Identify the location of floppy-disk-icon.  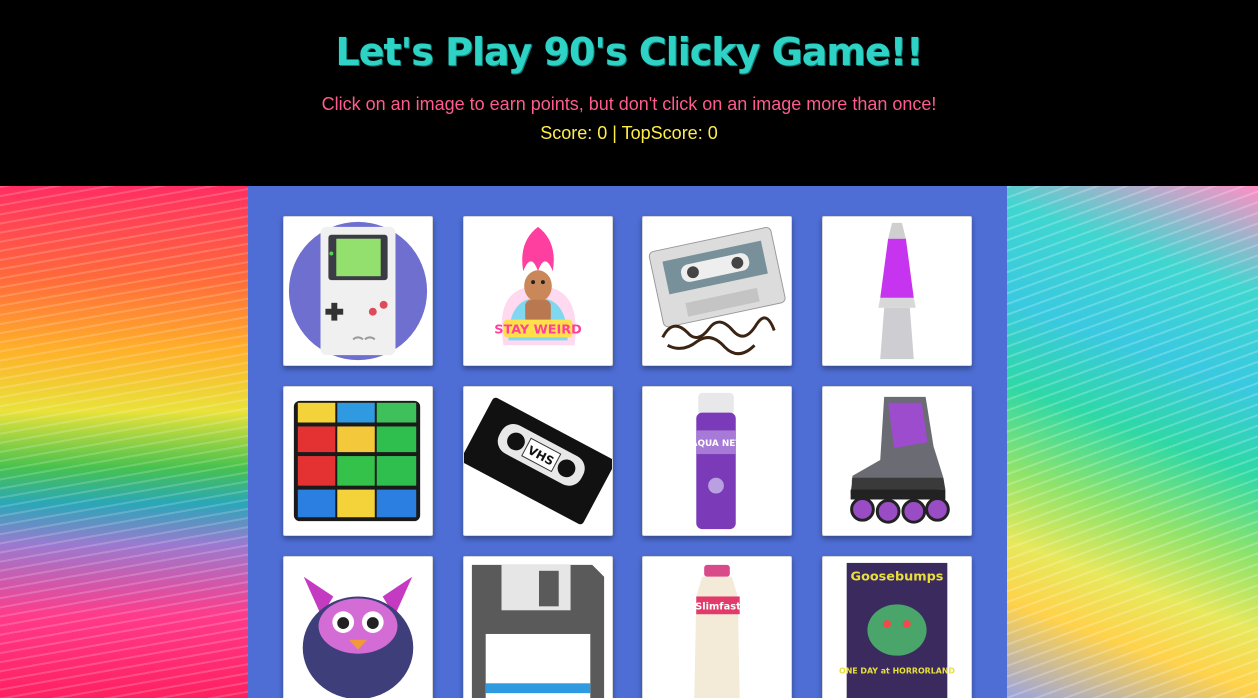
(538, 631).